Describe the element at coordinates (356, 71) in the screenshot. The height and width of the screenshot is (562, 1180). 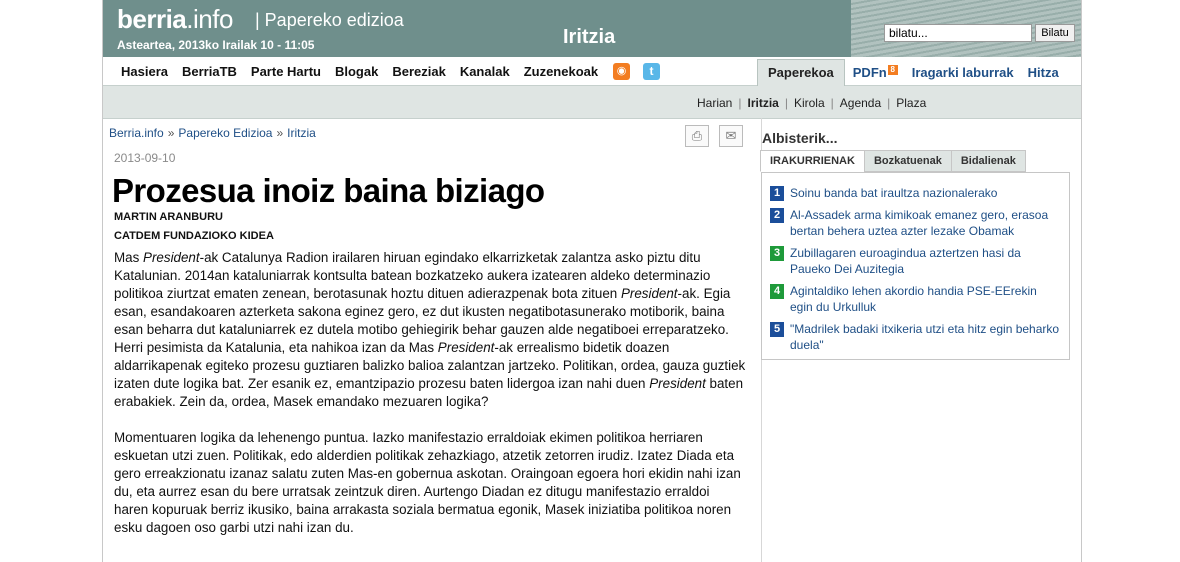
I see `nav-item-blogak: Blogak` at that location.